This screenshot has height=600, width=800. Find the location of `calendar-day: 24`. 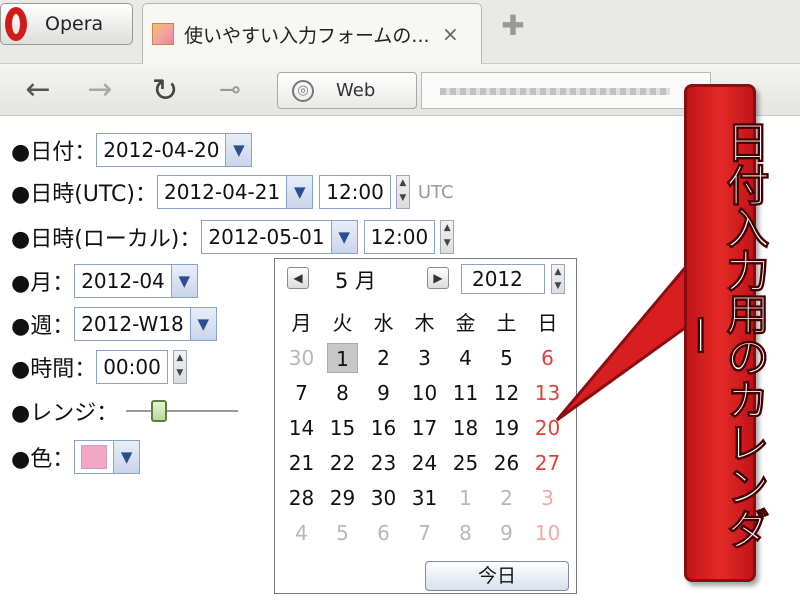

calendar-day: 24 is located at coordinates (424, 465).